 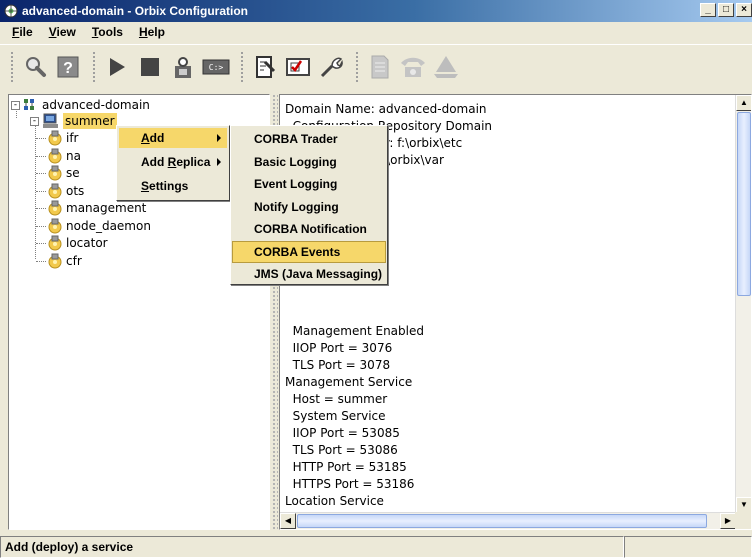 What do you see at coordinates (335, 415) in the screenshot?
I see `details-line: System Service` at bounding box center [335, 415].